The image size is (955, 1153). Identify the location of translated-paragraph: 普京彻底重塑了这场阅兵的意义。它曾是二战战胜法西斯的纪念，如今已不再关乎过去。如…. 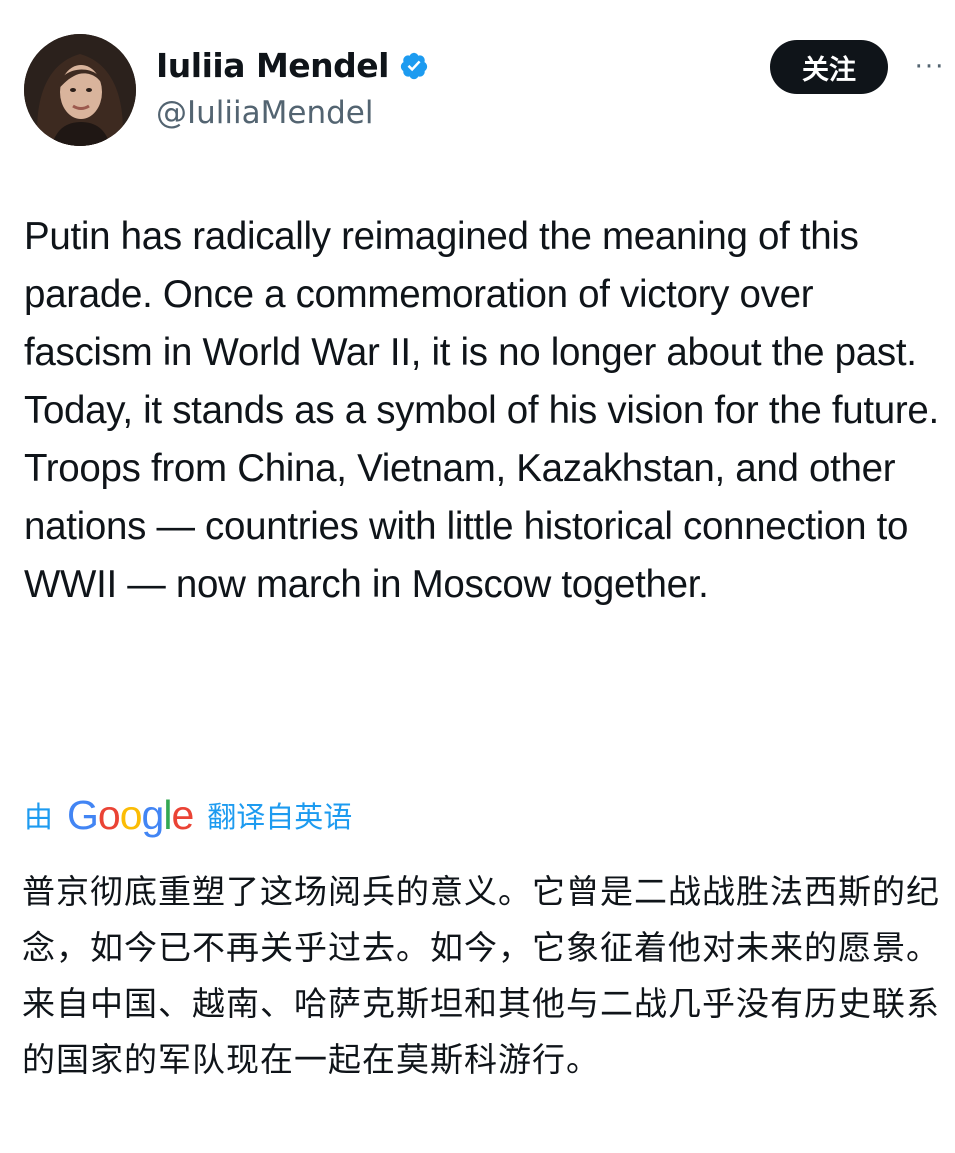
(481, 919).